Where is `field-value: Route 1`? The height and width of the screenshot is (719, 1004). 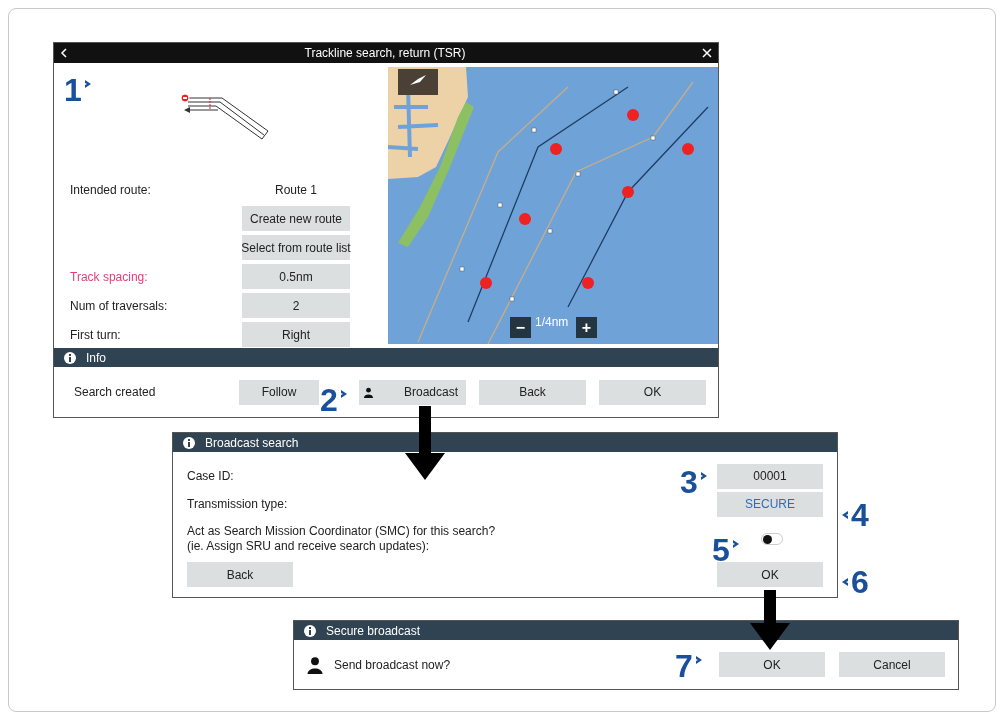 field-value: Route 1 is located at coordinates (296, 190).